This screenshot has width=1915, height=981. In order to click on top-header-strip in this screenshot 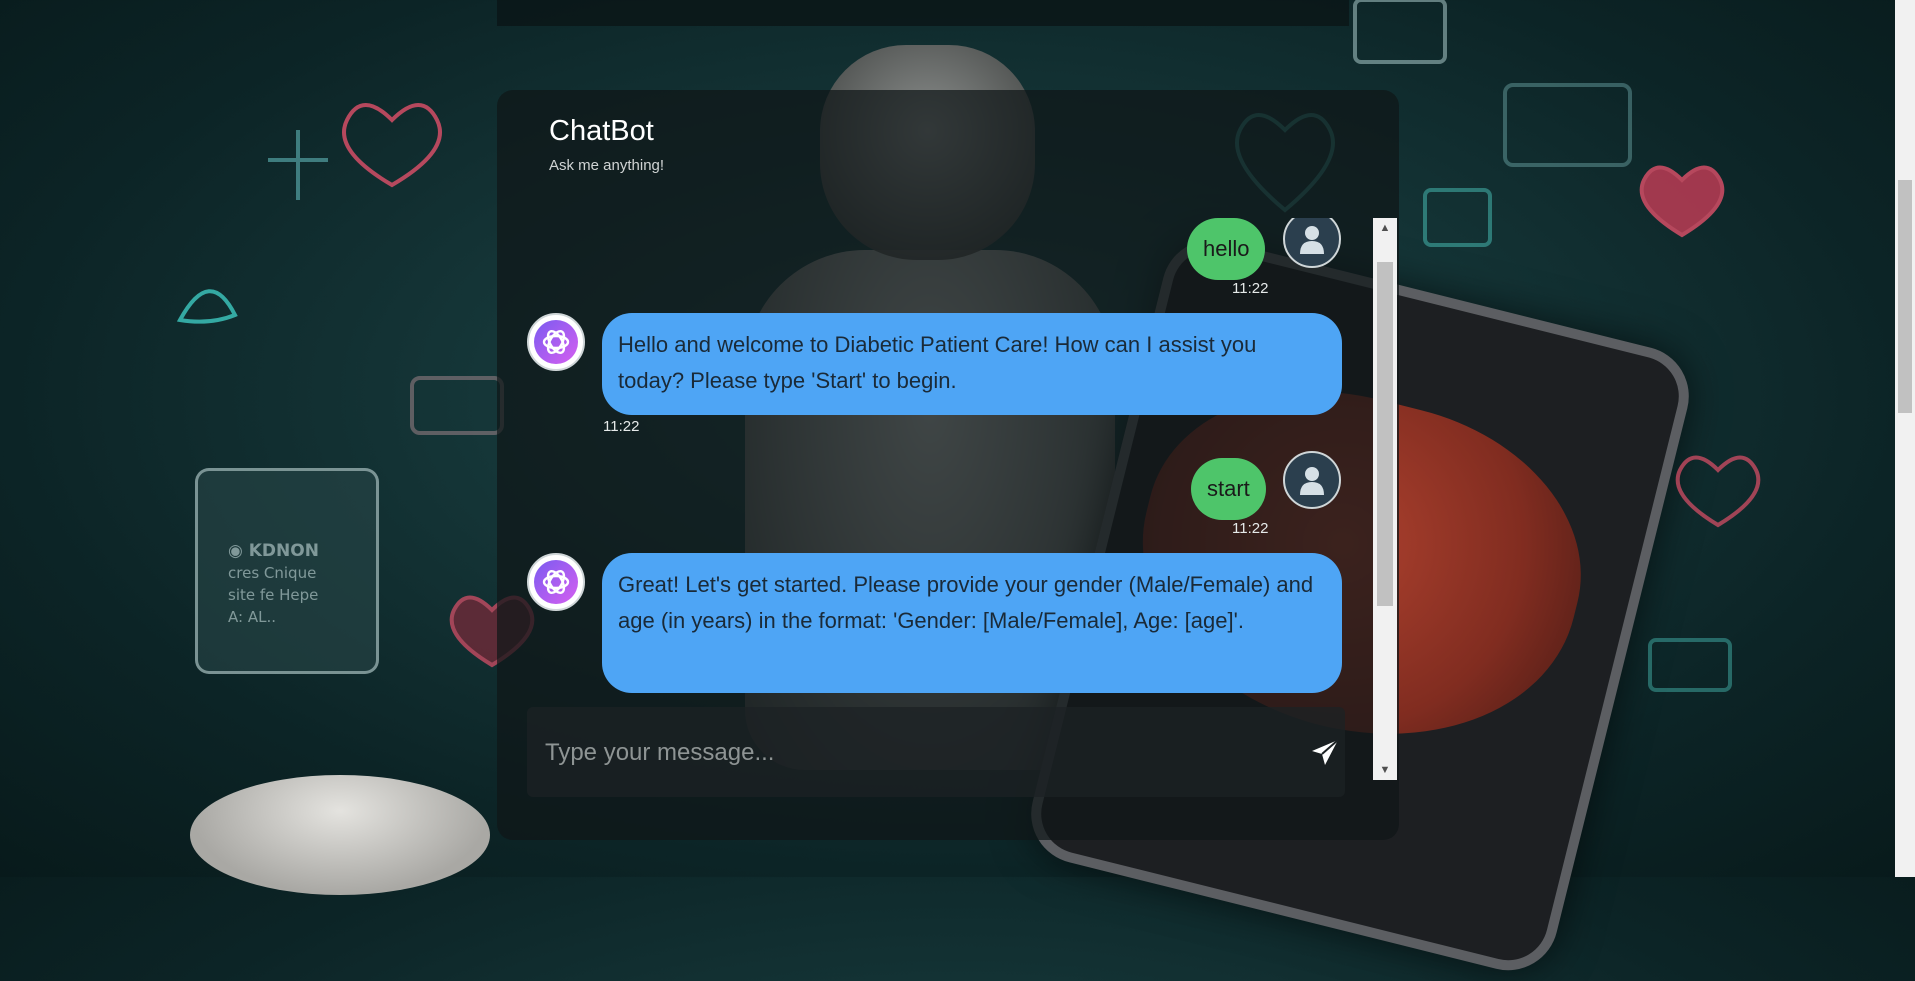, I will do `click(923, 13)`.